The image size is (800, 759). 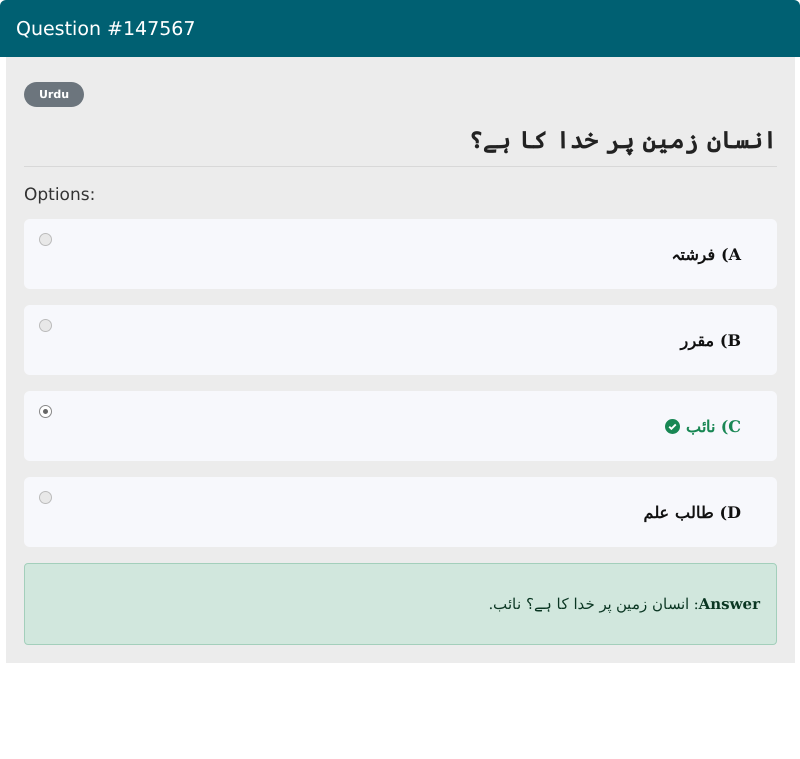 I want to click on option-card: B) مقرر, so click(x=400, y=340).